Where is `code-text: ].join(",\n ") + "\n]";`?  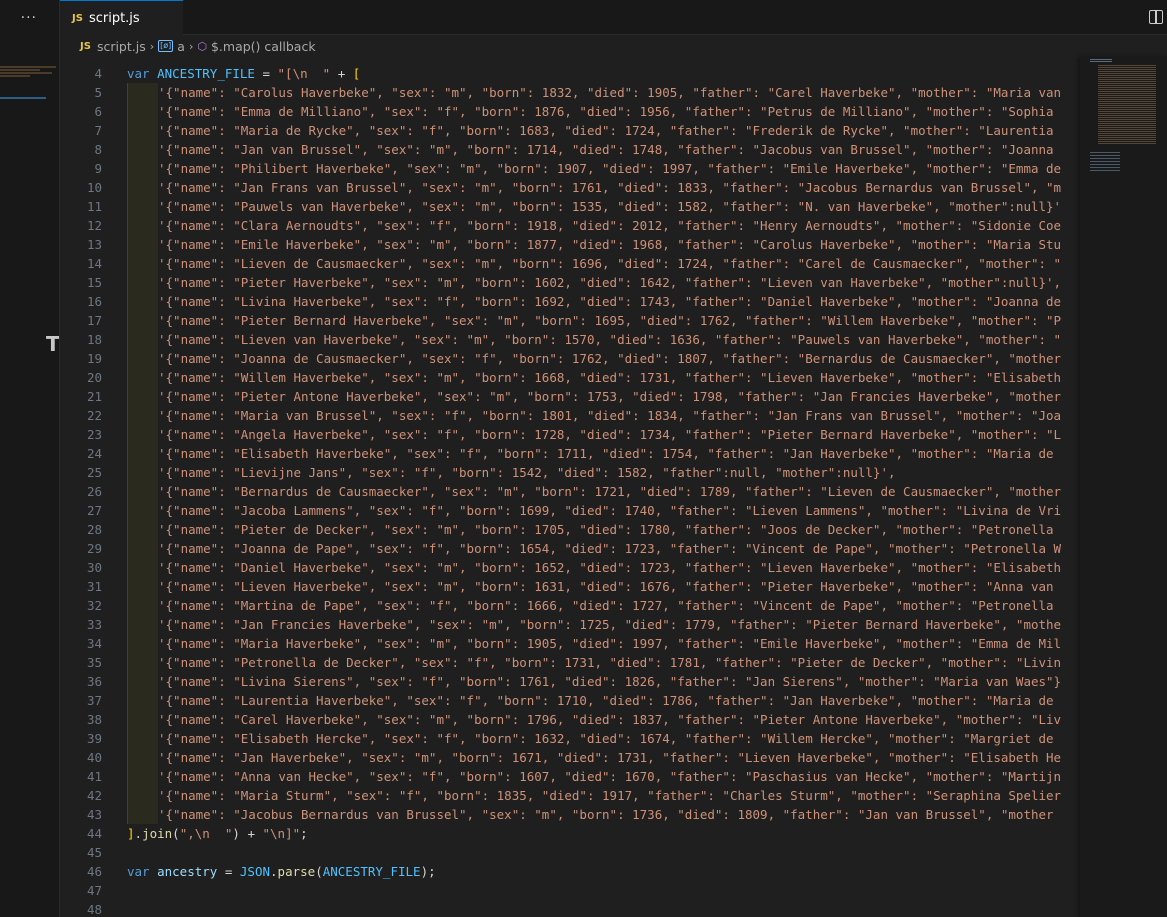
code-text: ].join(",\n ") + "\n]"; is located at coordinates (217, 833).